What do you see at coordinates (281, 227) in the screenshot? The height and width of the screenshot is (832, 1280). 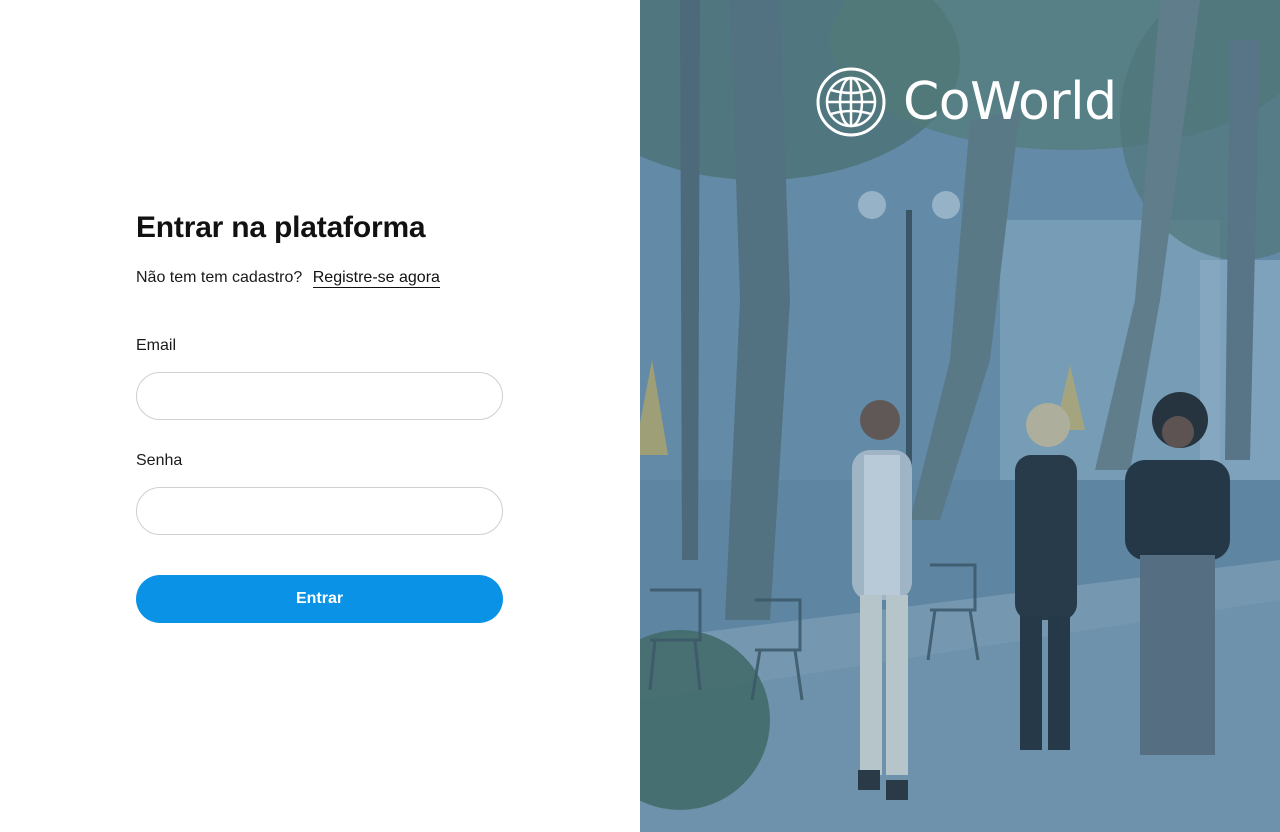 I see `page-title: Entrar na plataforma` at bounding box center [281, 227].